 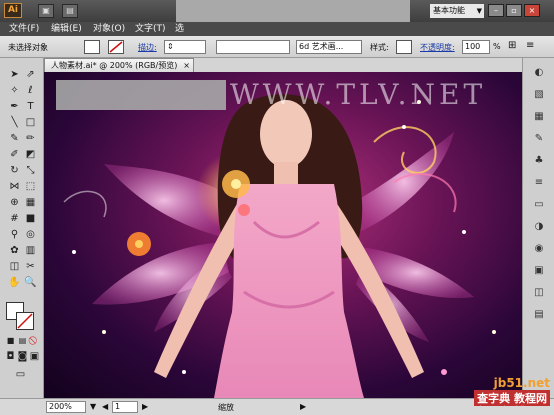 I want to click on opacity-label: 不透明度:, so click(x=437, y=47).